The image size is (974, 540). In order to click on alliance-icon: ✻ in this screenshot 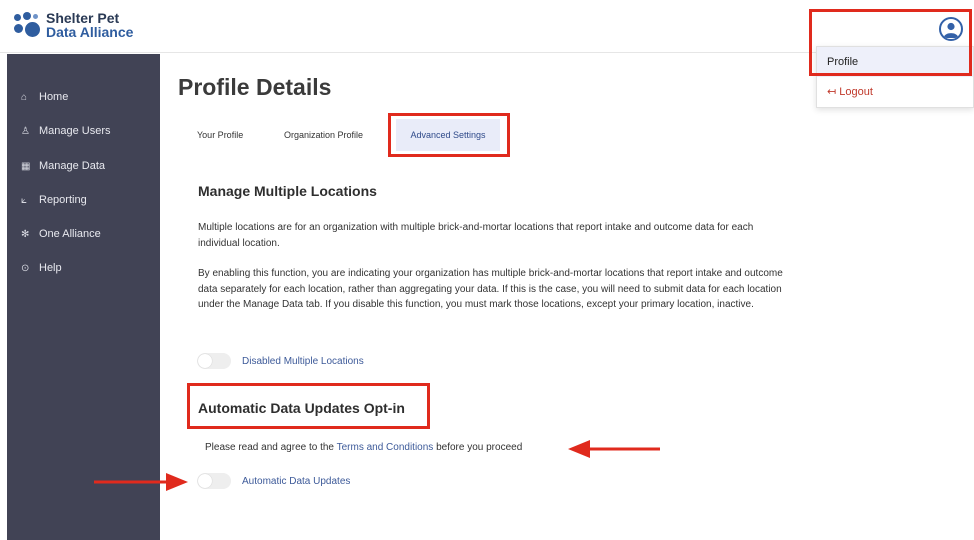, I will do `click(25, 234)`.